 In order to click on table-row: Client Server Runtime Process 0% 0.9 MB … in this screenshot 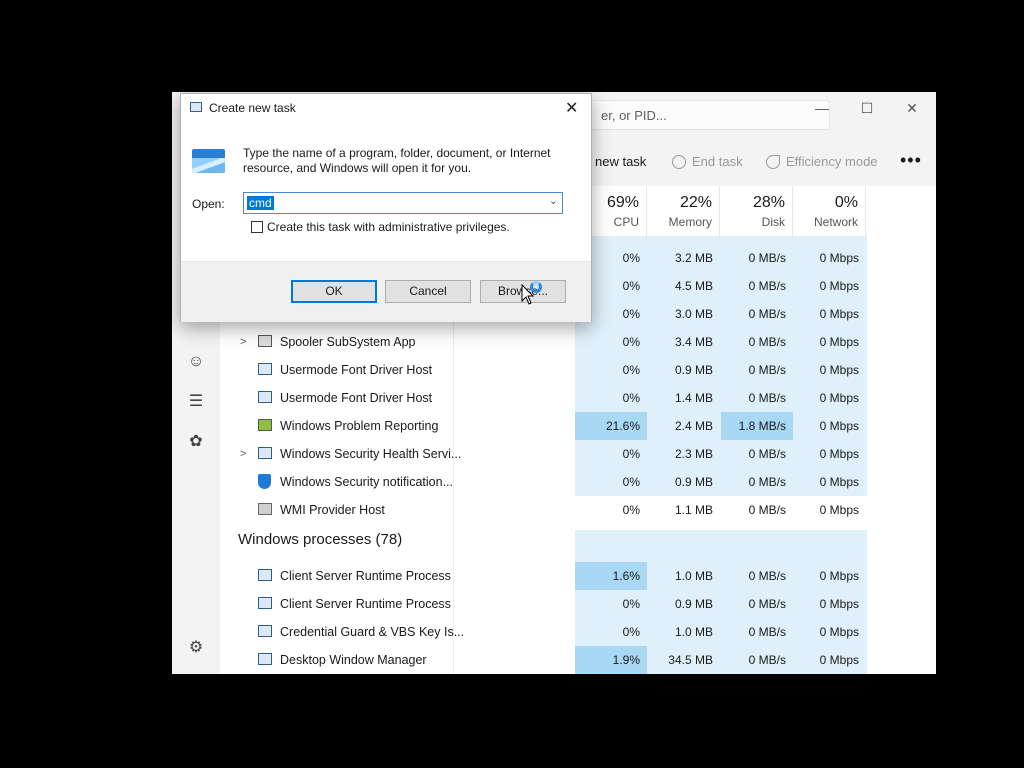, I will do `click(578, 604)`.